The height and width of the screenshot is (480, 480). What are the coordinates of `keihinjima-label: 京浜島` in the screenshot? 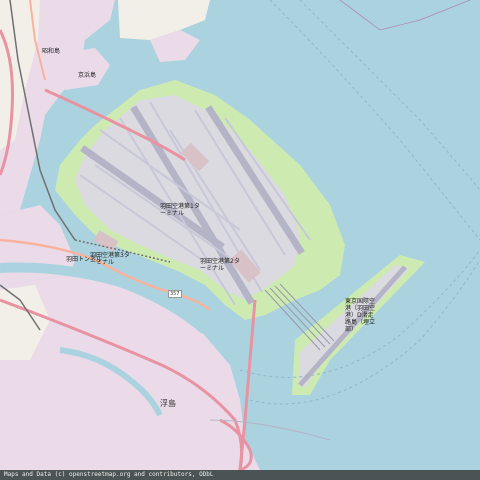 It's located at (87, 75).